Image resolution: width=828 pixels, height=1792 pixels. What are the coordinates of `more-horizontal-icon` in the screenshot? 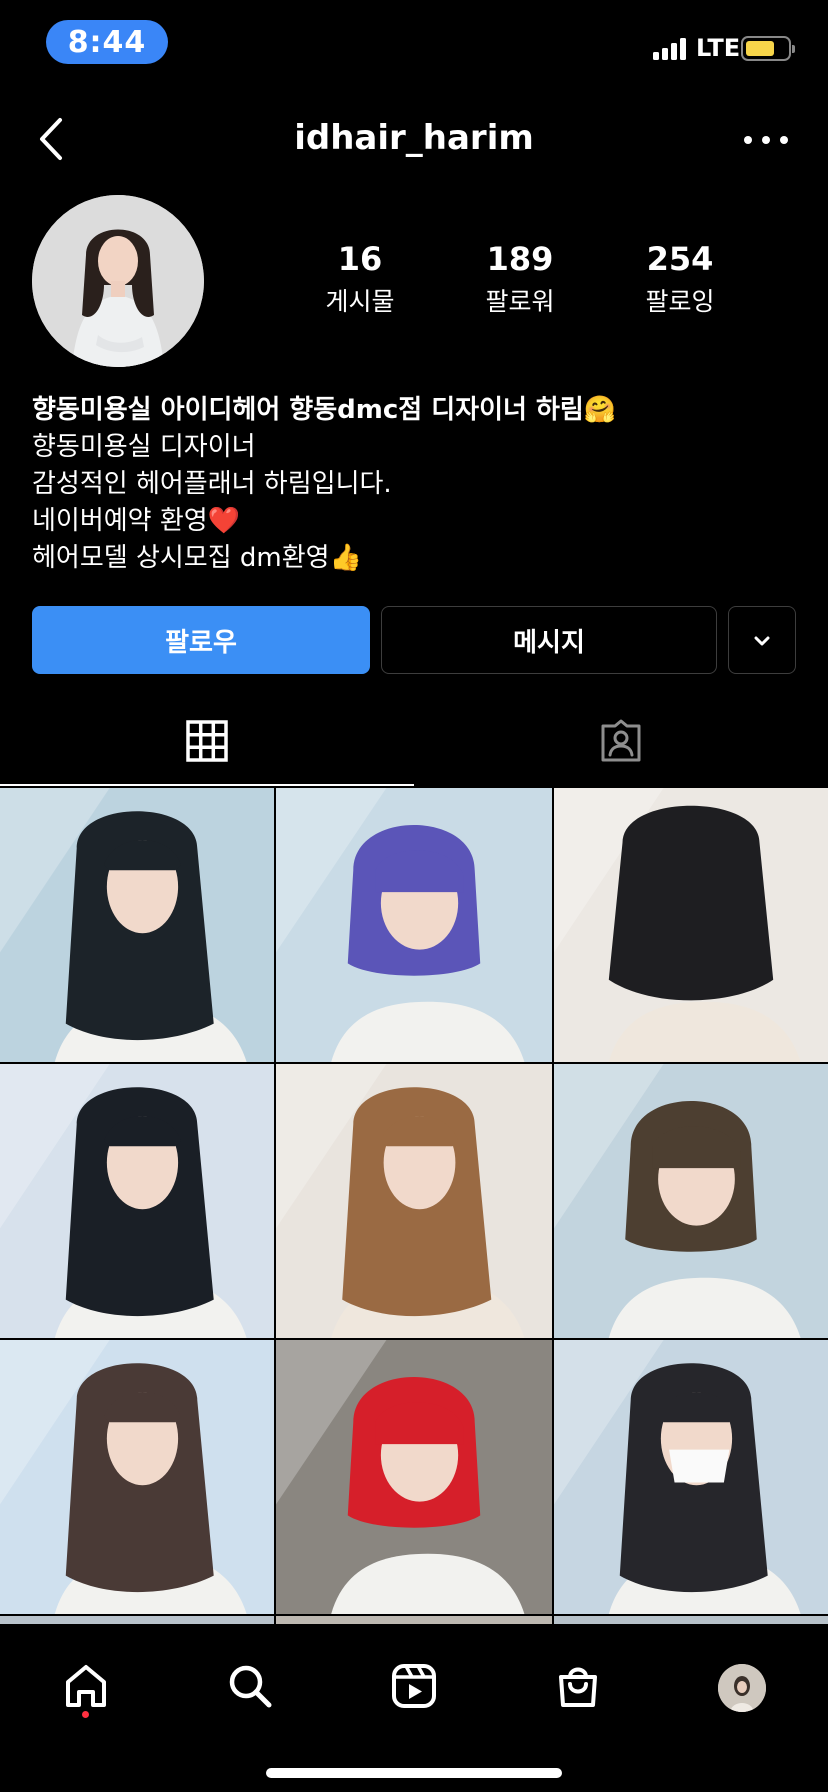 It's located at (766, 140).